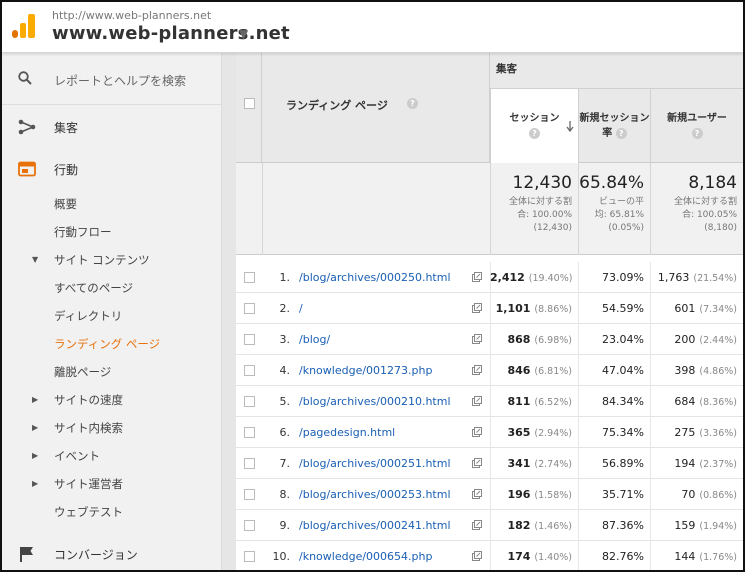 This screenshot has height=572, width=745. Describe the element at coordinates (614, 126) in the screenshot. I see `new-session-rate-column-header: 新規セッション率 ?` at that location.